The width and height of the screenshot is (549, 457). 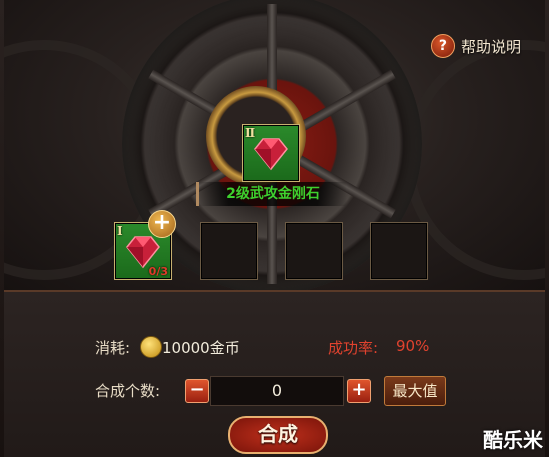 I want to click on help-button: ? 帮助说明, so click(x=475, y=46).